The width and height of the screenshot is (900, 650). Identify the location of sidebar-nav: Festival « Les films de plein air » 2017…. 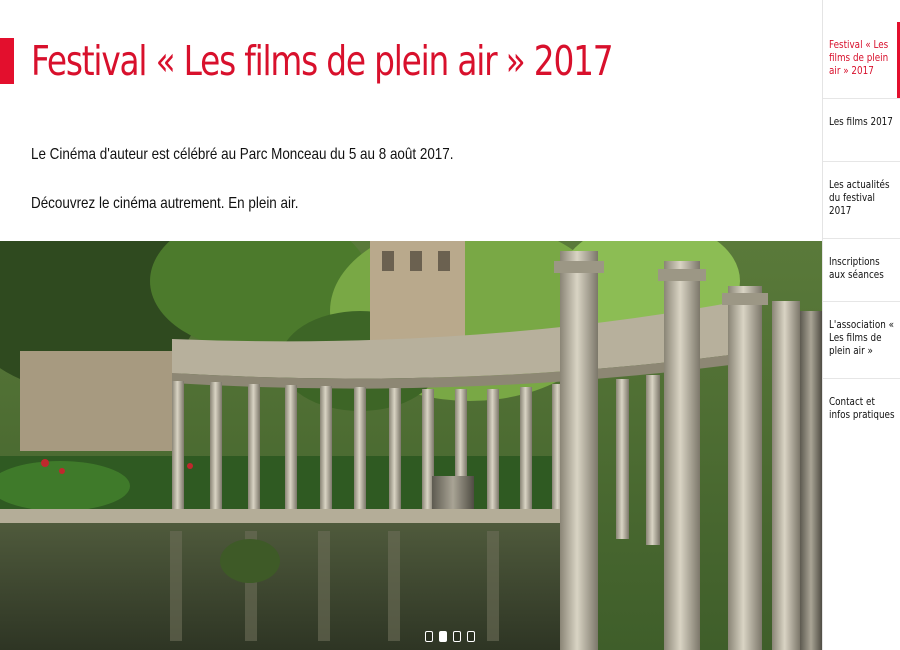
(861, 325).